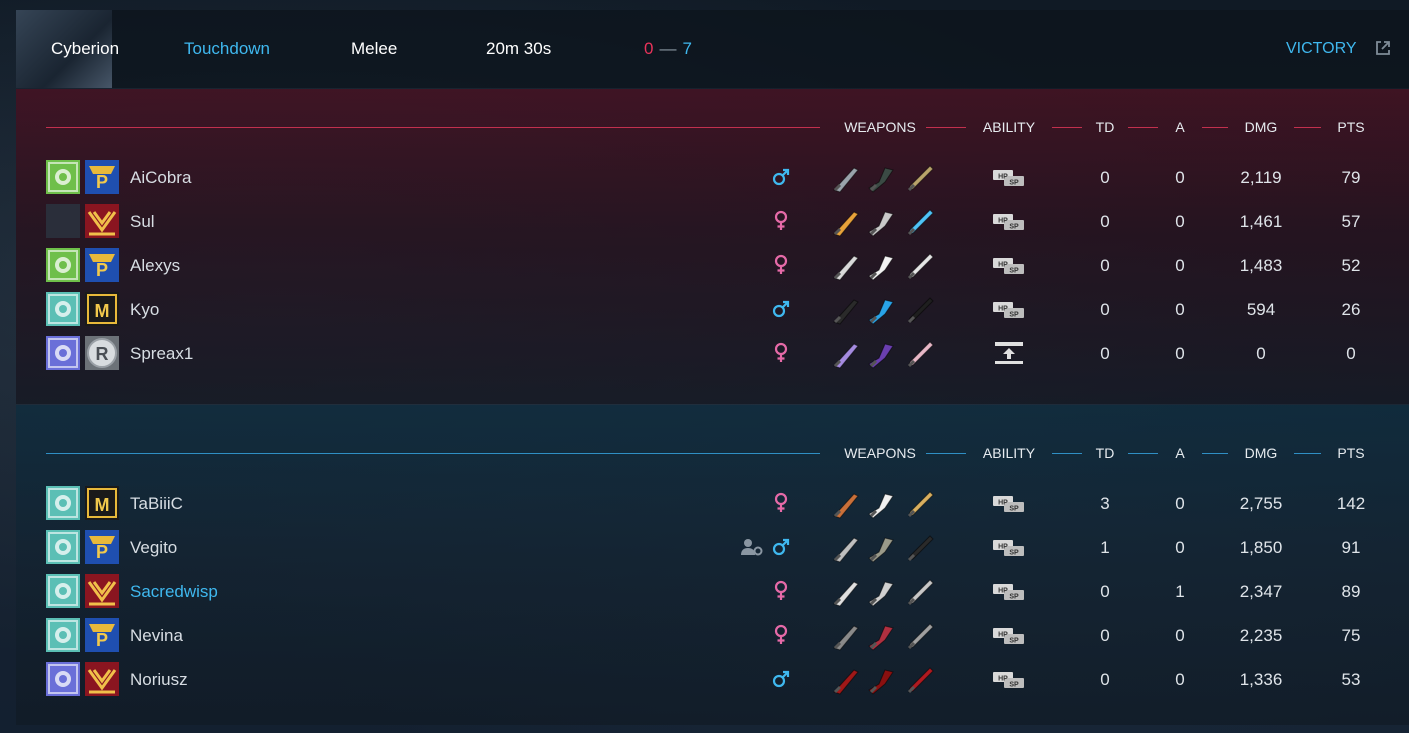  I want to click on player-row: Sul HP SP 0 0 1,461 57, so click(712, 222).